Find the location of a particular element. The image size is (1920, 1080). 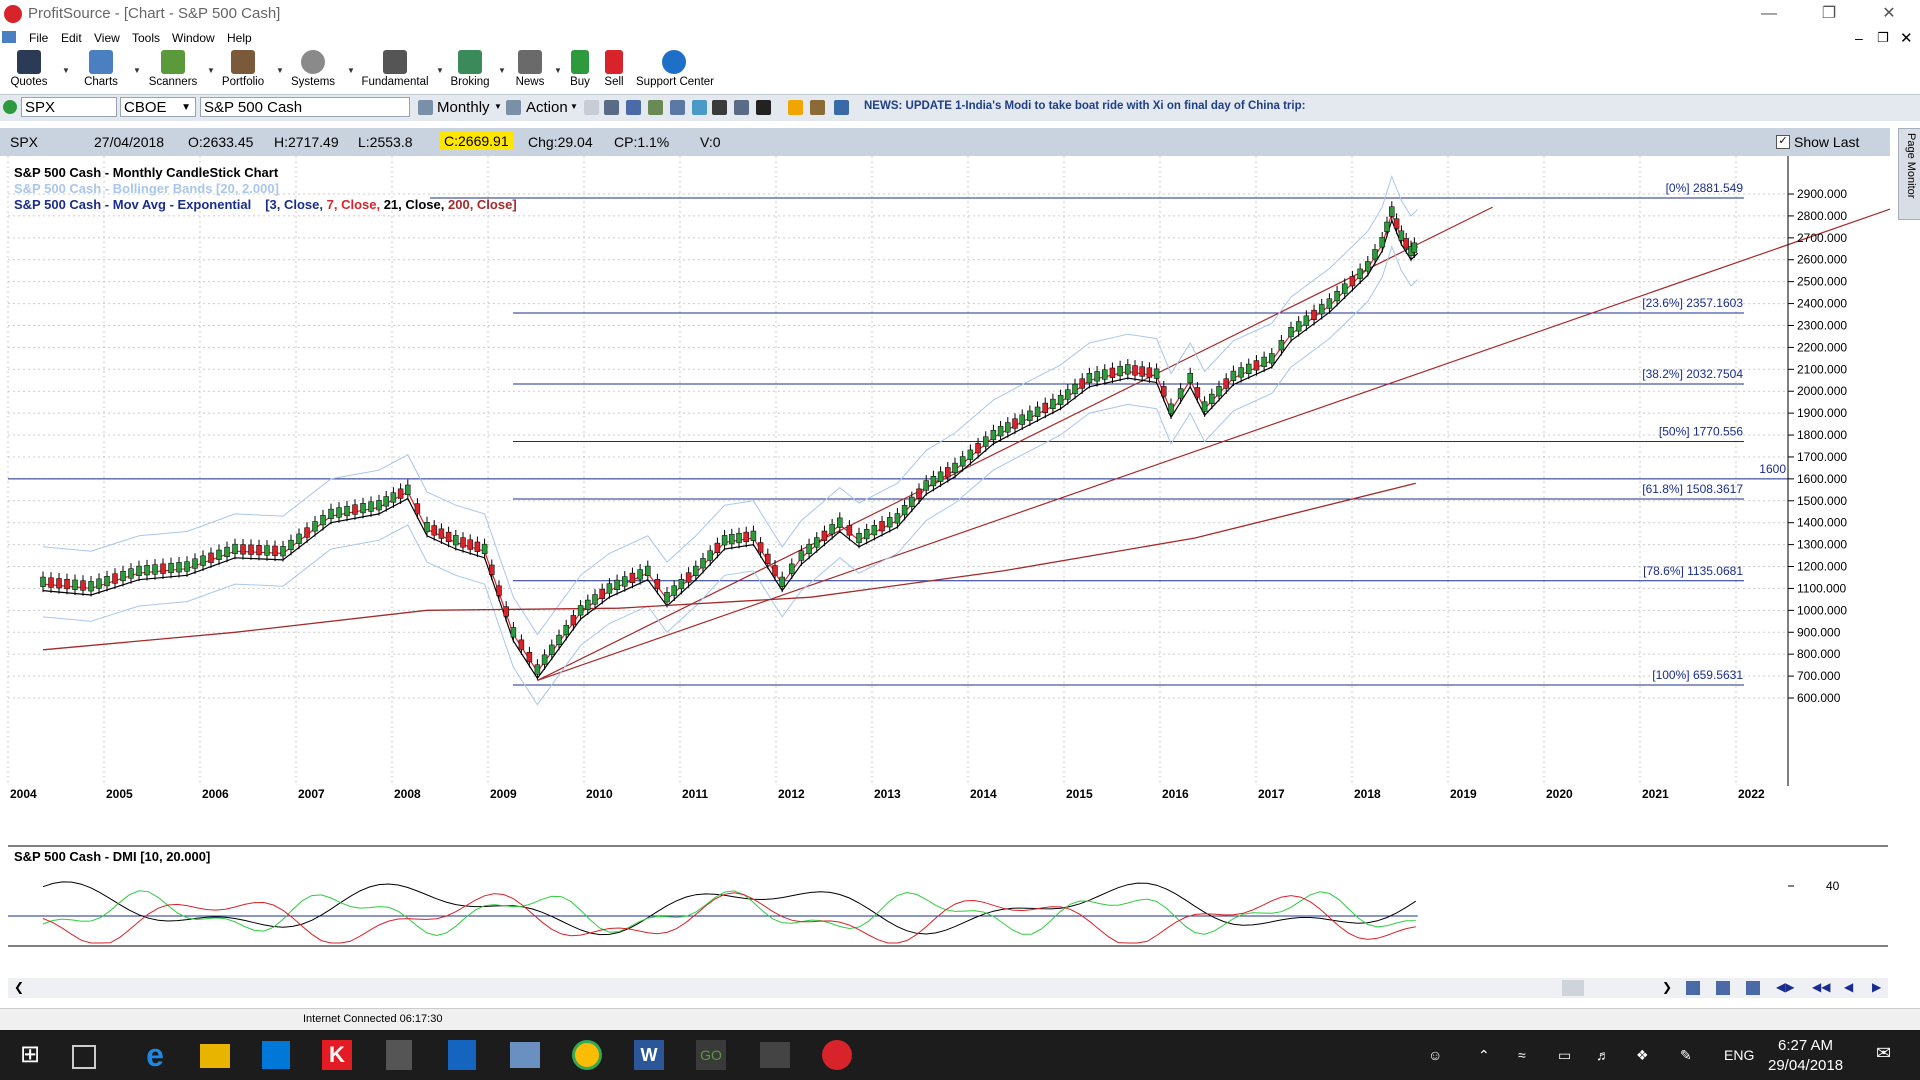

clock: 6:27 AM 29/04/2018 is located at coordinates (1805, 1056).